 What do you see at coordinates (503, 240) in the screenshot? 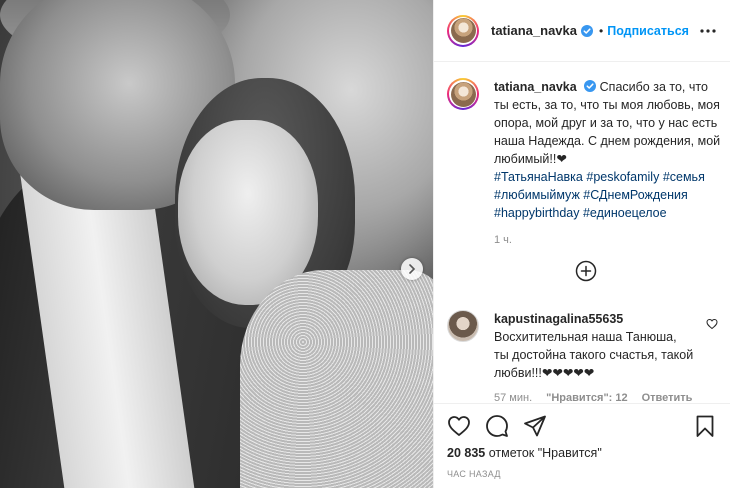
I see `caption-time: 1 ч.` at bounding box center [503, 240].